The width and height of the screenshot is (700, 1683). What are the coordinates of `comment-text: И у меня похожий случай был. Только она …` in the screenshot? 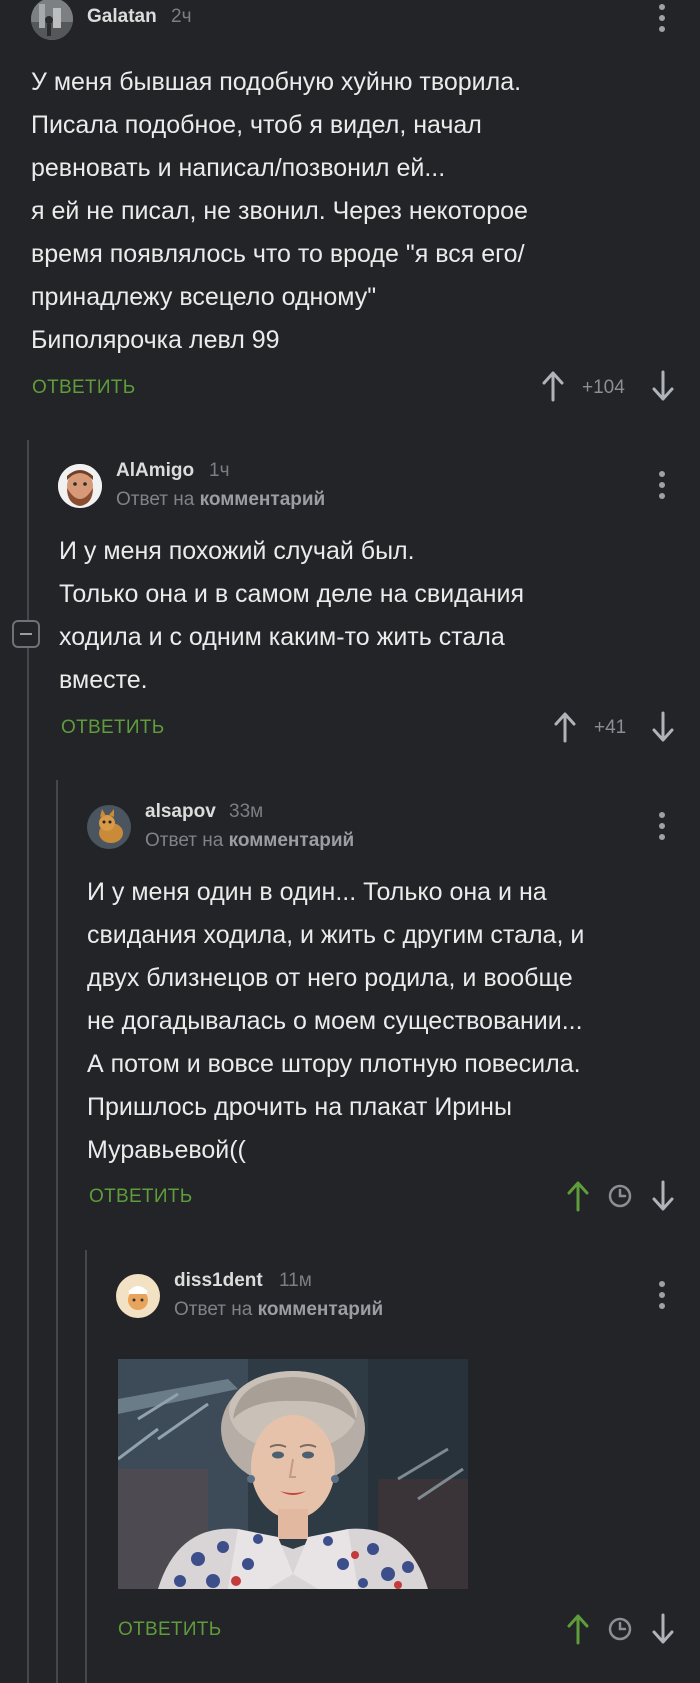 It's located at (291, 615).